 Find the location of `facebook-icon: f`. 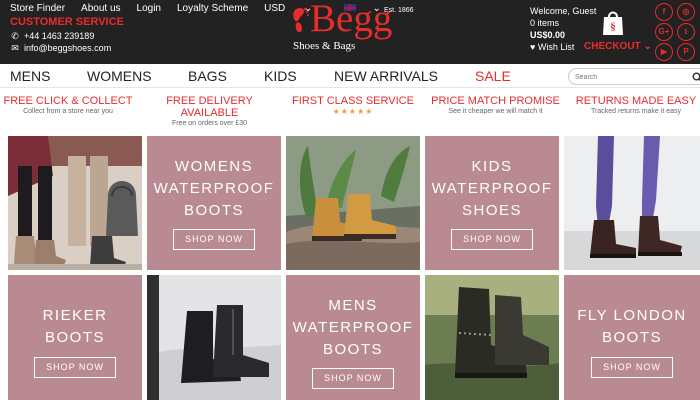

facebook-icon: f is located at coordinates (664, 12).